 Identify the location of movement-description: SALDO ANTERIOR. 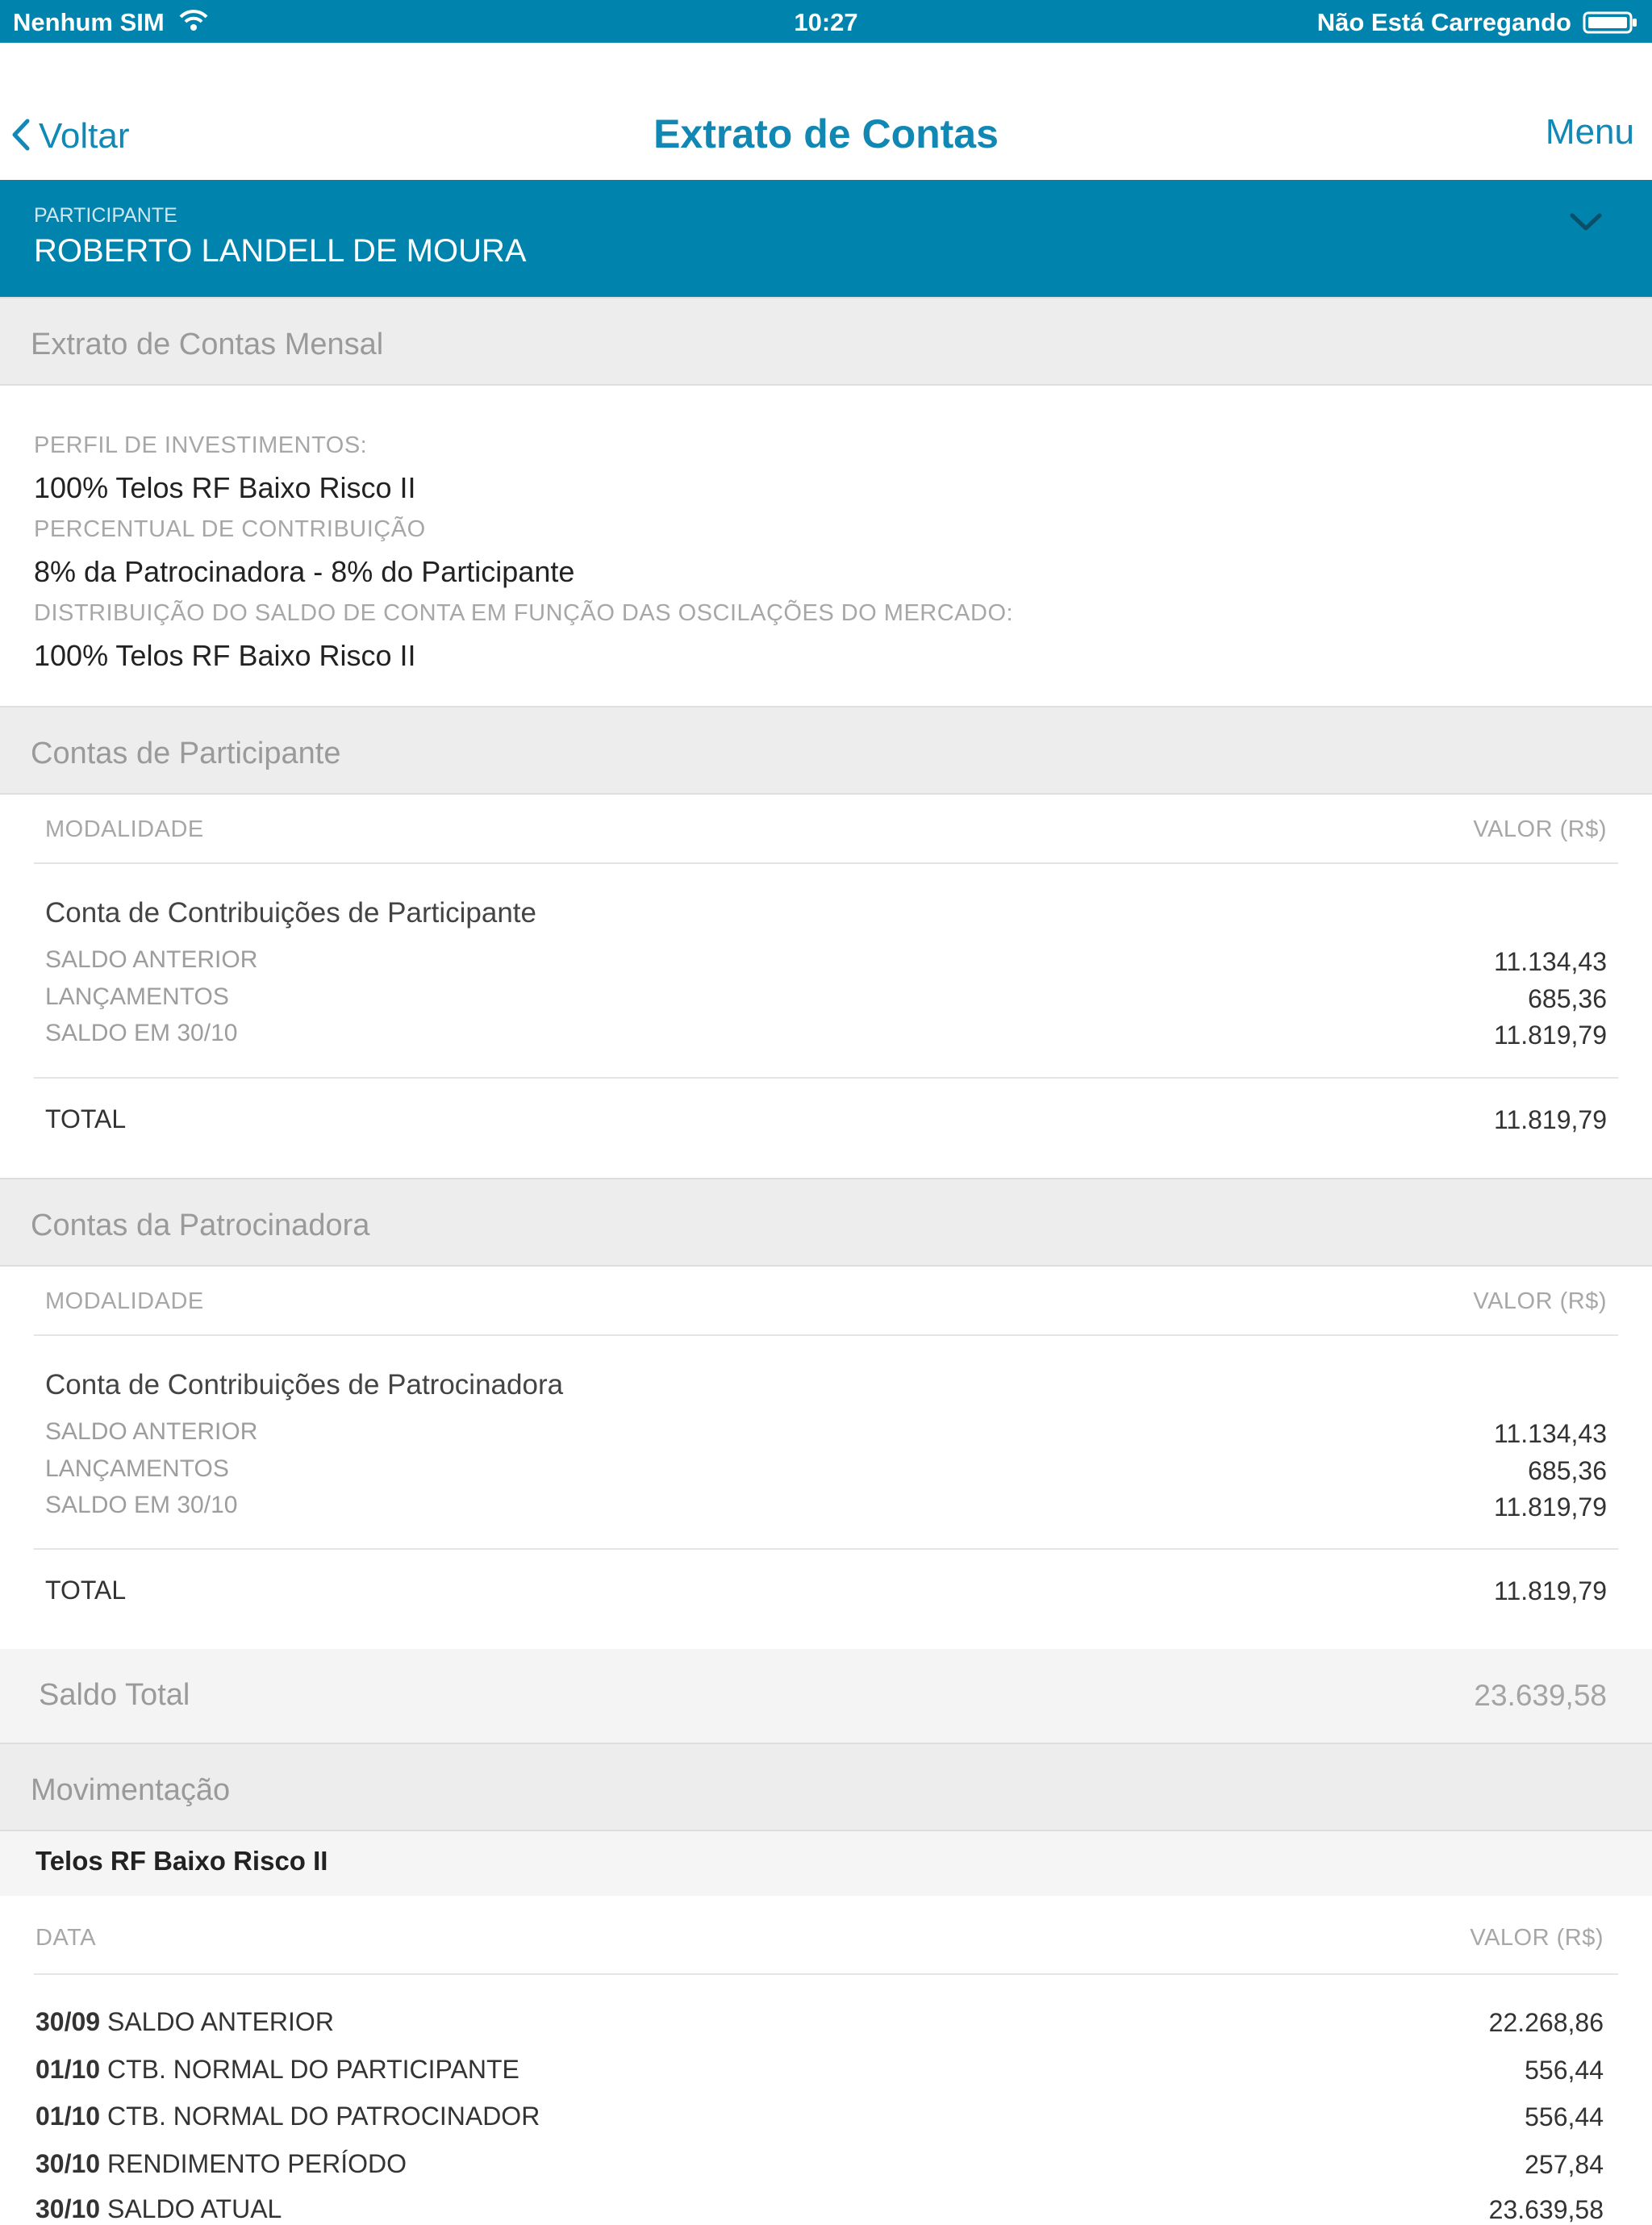
(220, 2021).